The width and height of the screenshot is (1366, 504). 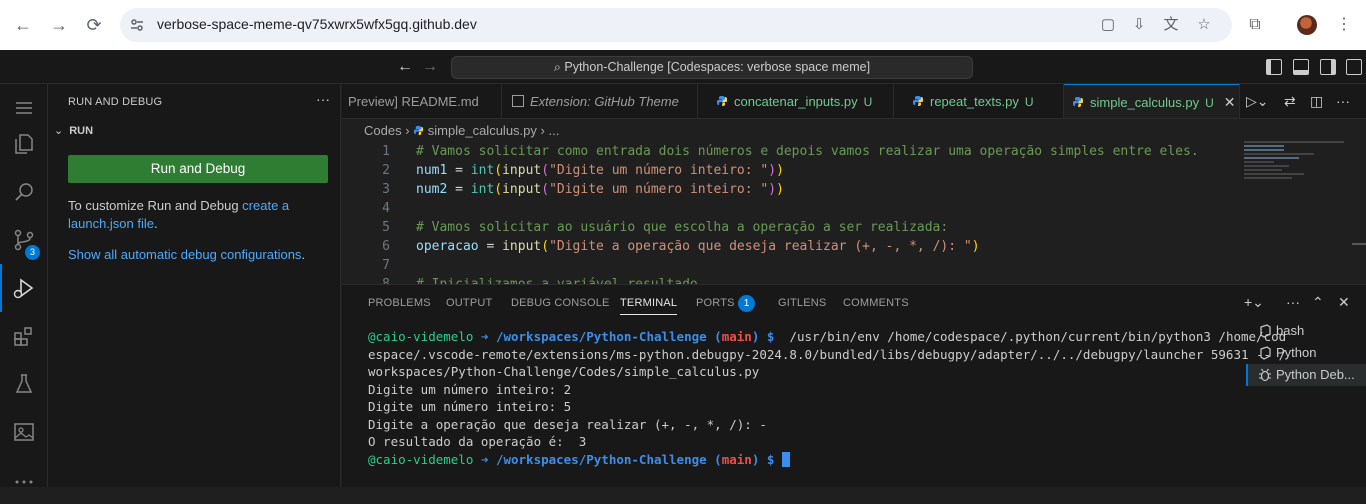 I want to click on go-back-icon: ←, so click(x=405, y=67).